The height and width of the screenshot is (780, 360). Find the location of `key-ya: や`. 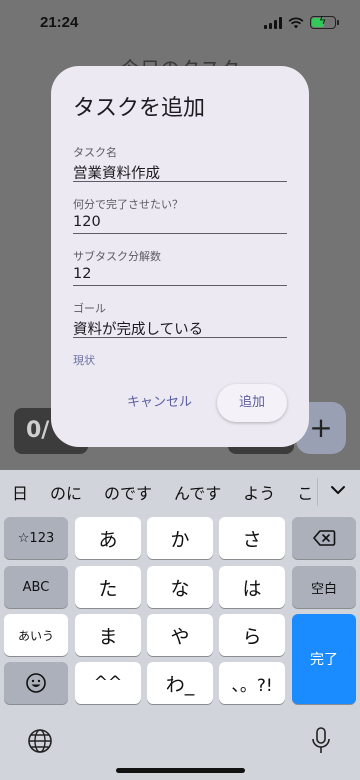

key-ya: や is located at coordinates (180, 635).